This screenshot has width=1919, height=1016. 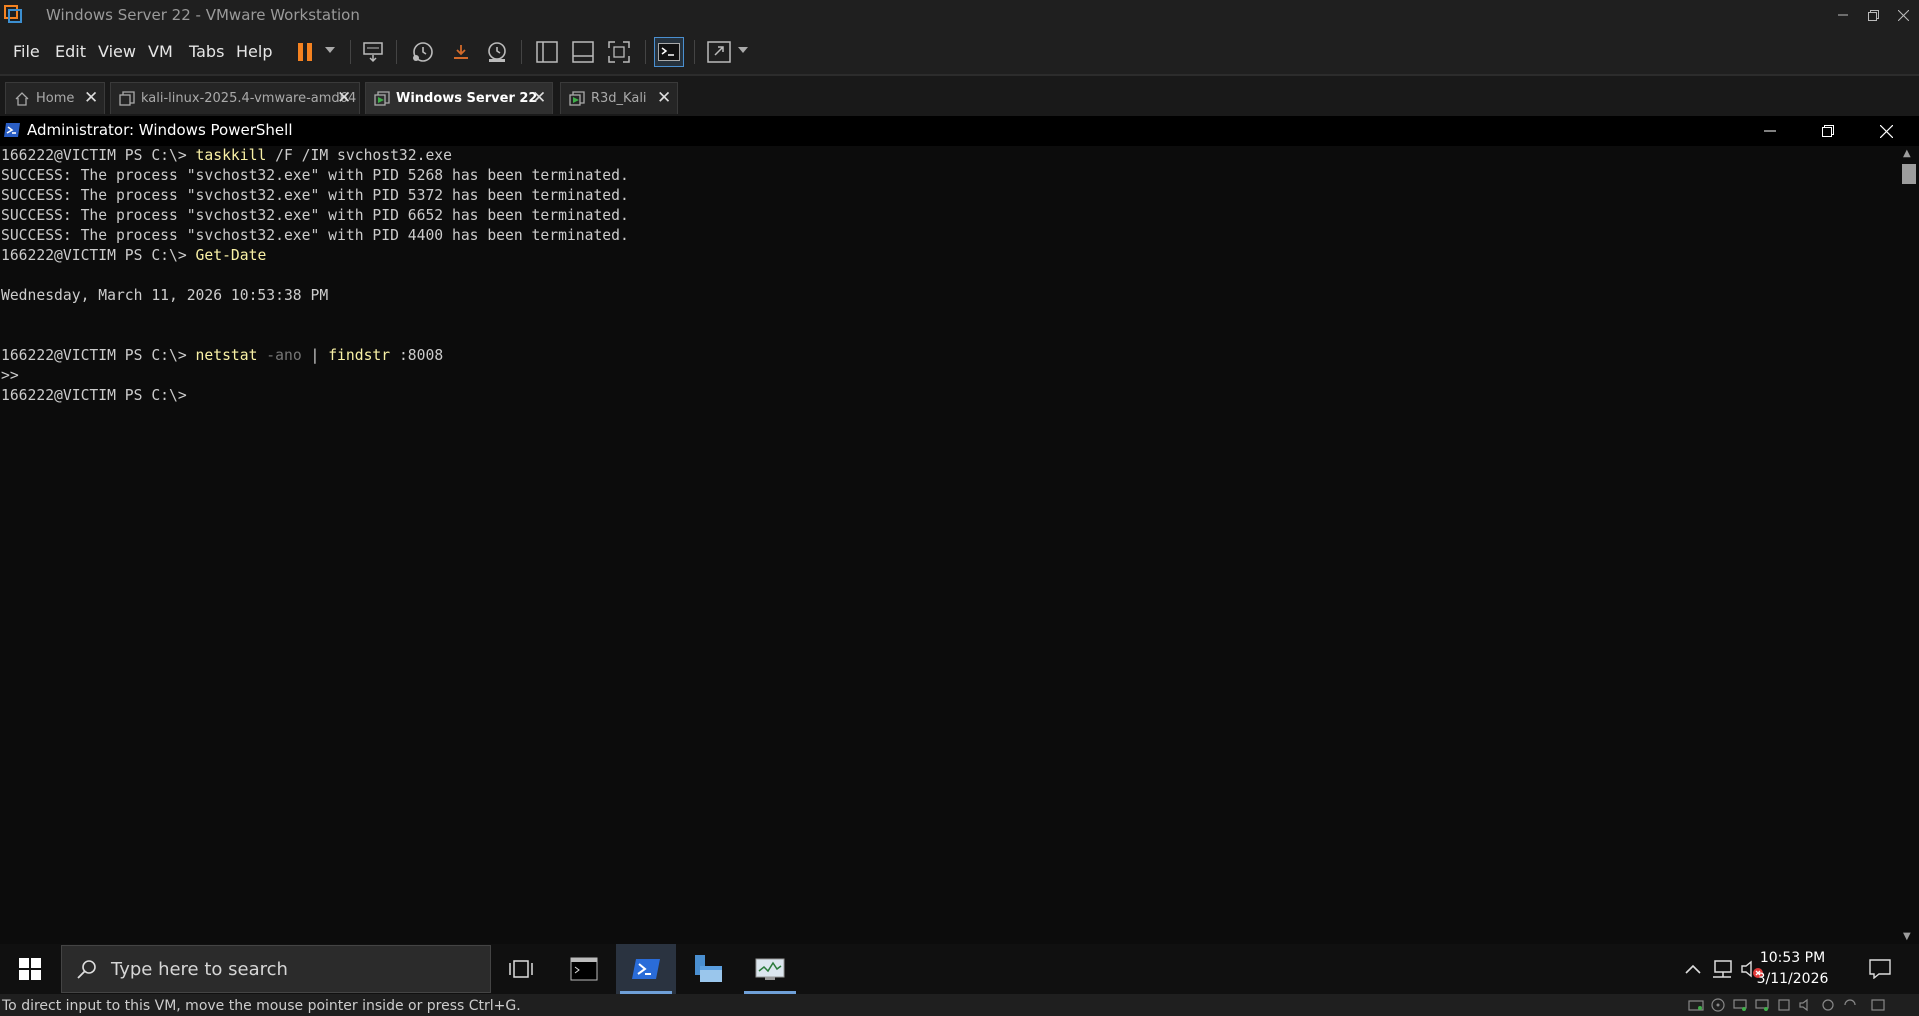 I want to click on full-screen-icon, so click(x=619, y=52).